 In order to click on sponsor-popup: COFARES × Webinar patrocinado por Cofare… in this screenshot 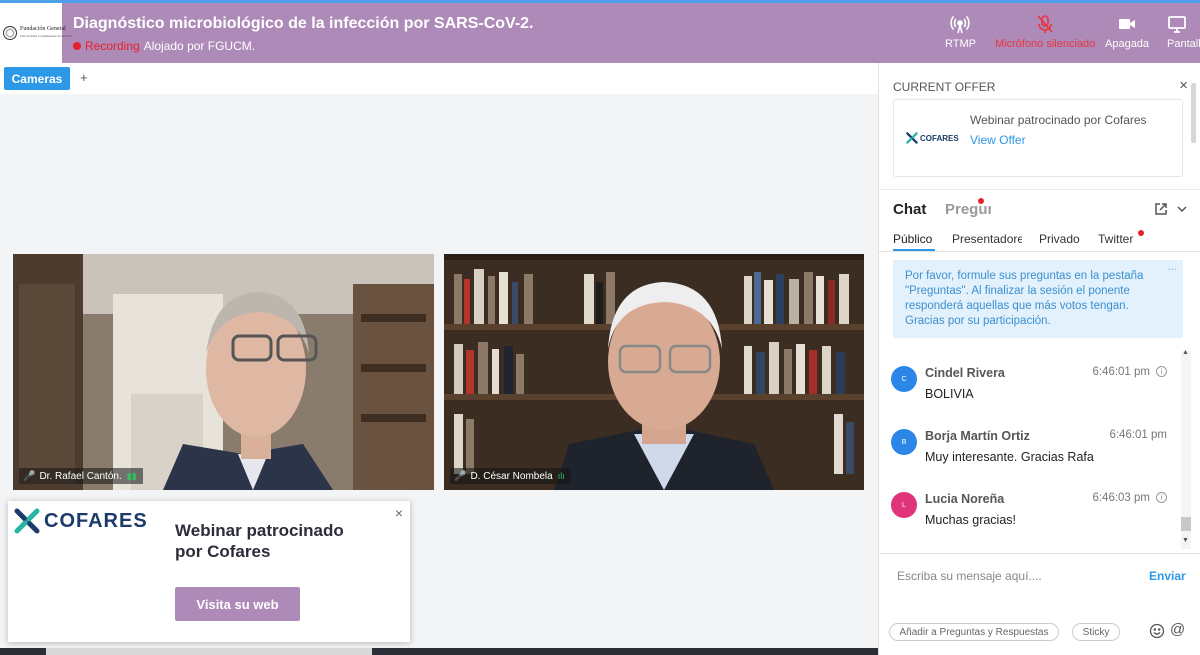, I will do `click(209, 571)`.